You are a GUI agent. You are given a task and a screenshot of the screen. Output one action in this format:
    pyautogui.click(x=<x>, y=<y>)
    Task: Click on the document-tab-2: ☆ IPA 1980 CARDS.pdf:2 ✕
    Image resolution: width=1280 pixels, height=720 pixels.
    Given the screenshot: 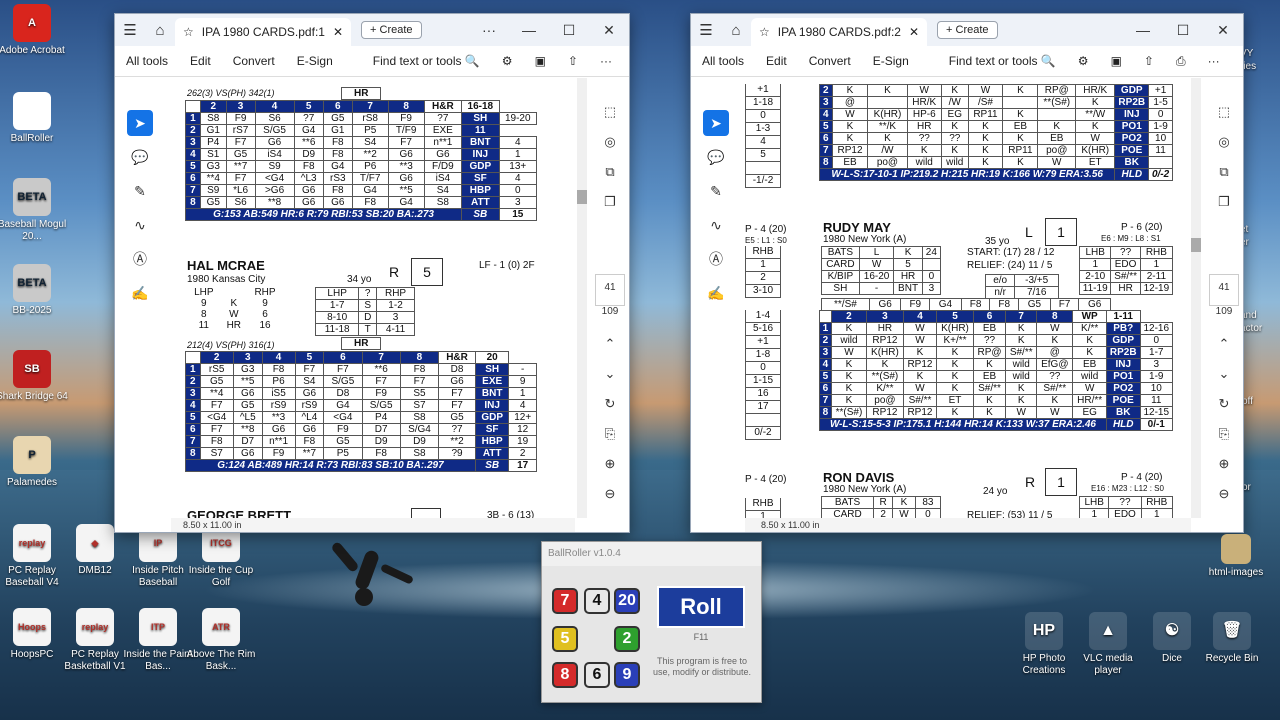 What is the action you would take?
    pyautogui.click(x=839, y=32)
    